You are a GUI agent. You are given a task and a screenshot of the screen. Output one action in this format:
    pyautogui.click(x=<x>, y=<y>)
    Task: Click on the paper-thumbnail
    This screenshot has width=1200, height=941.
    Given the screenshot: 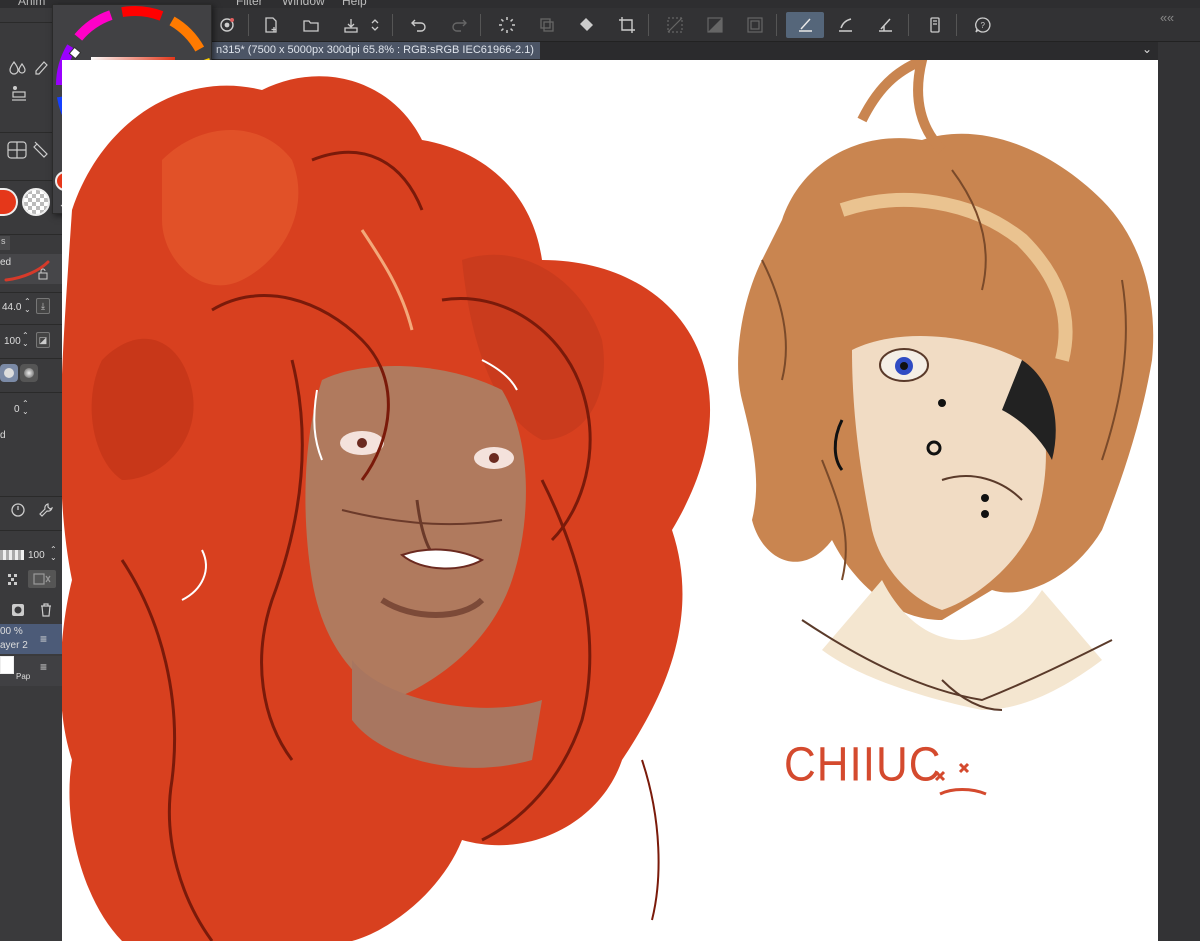 What is the action you would take?
    pyautogui.click(x=7, y=665)
    